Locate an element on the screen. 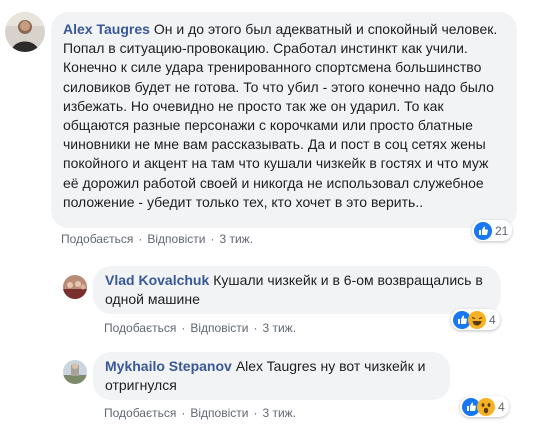 This screenshot has height=441, width=535. mention-link: Alex Taugres is located at coordinates (276, 366).